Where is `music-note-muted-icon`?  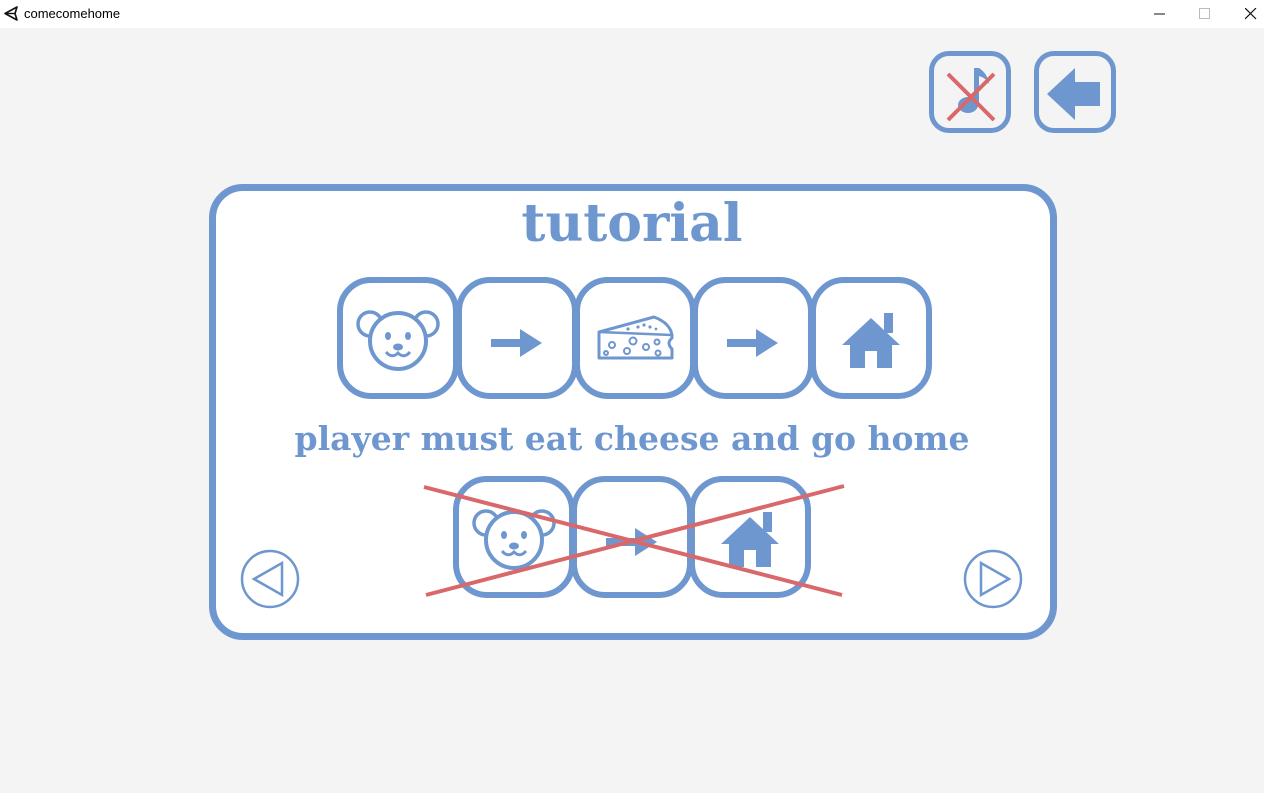
music-note-muted-icon is located at coordinates (971, 95).